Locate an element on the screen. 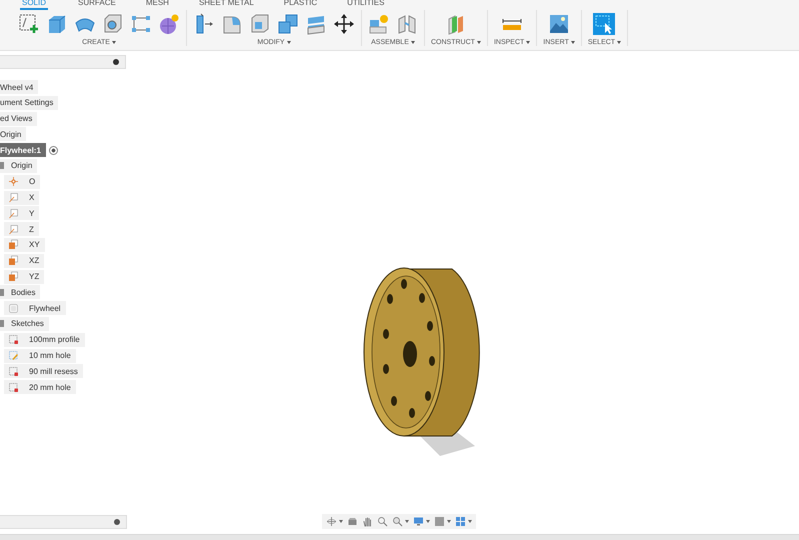  hole-cube-icon is located at coordinates (113, 23).